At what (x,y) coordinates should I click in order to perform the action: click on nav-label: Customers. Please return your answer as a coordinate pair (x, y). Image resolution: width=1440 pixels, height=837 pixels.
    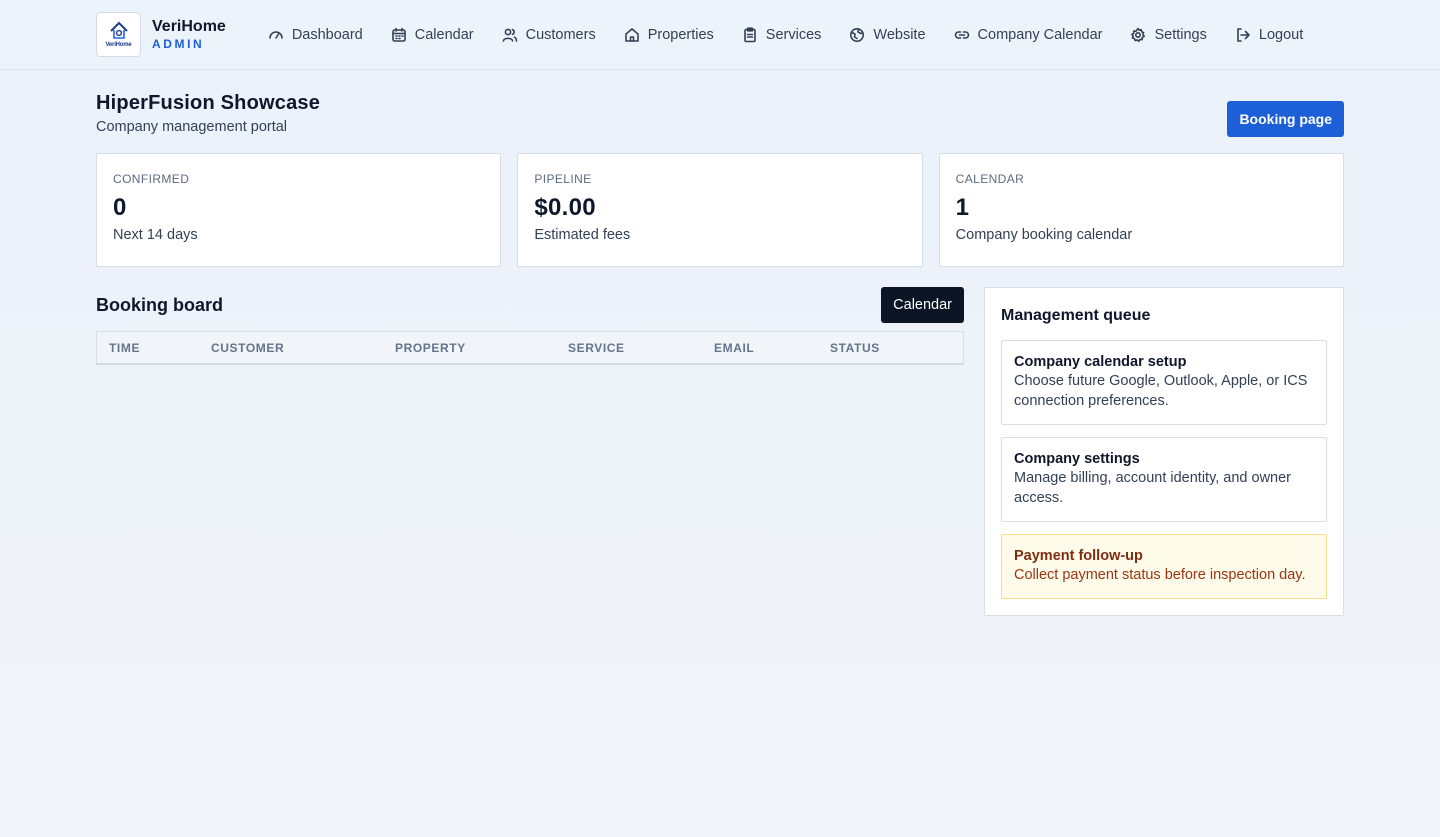
    Looking at the image, I should click on (560, 34).